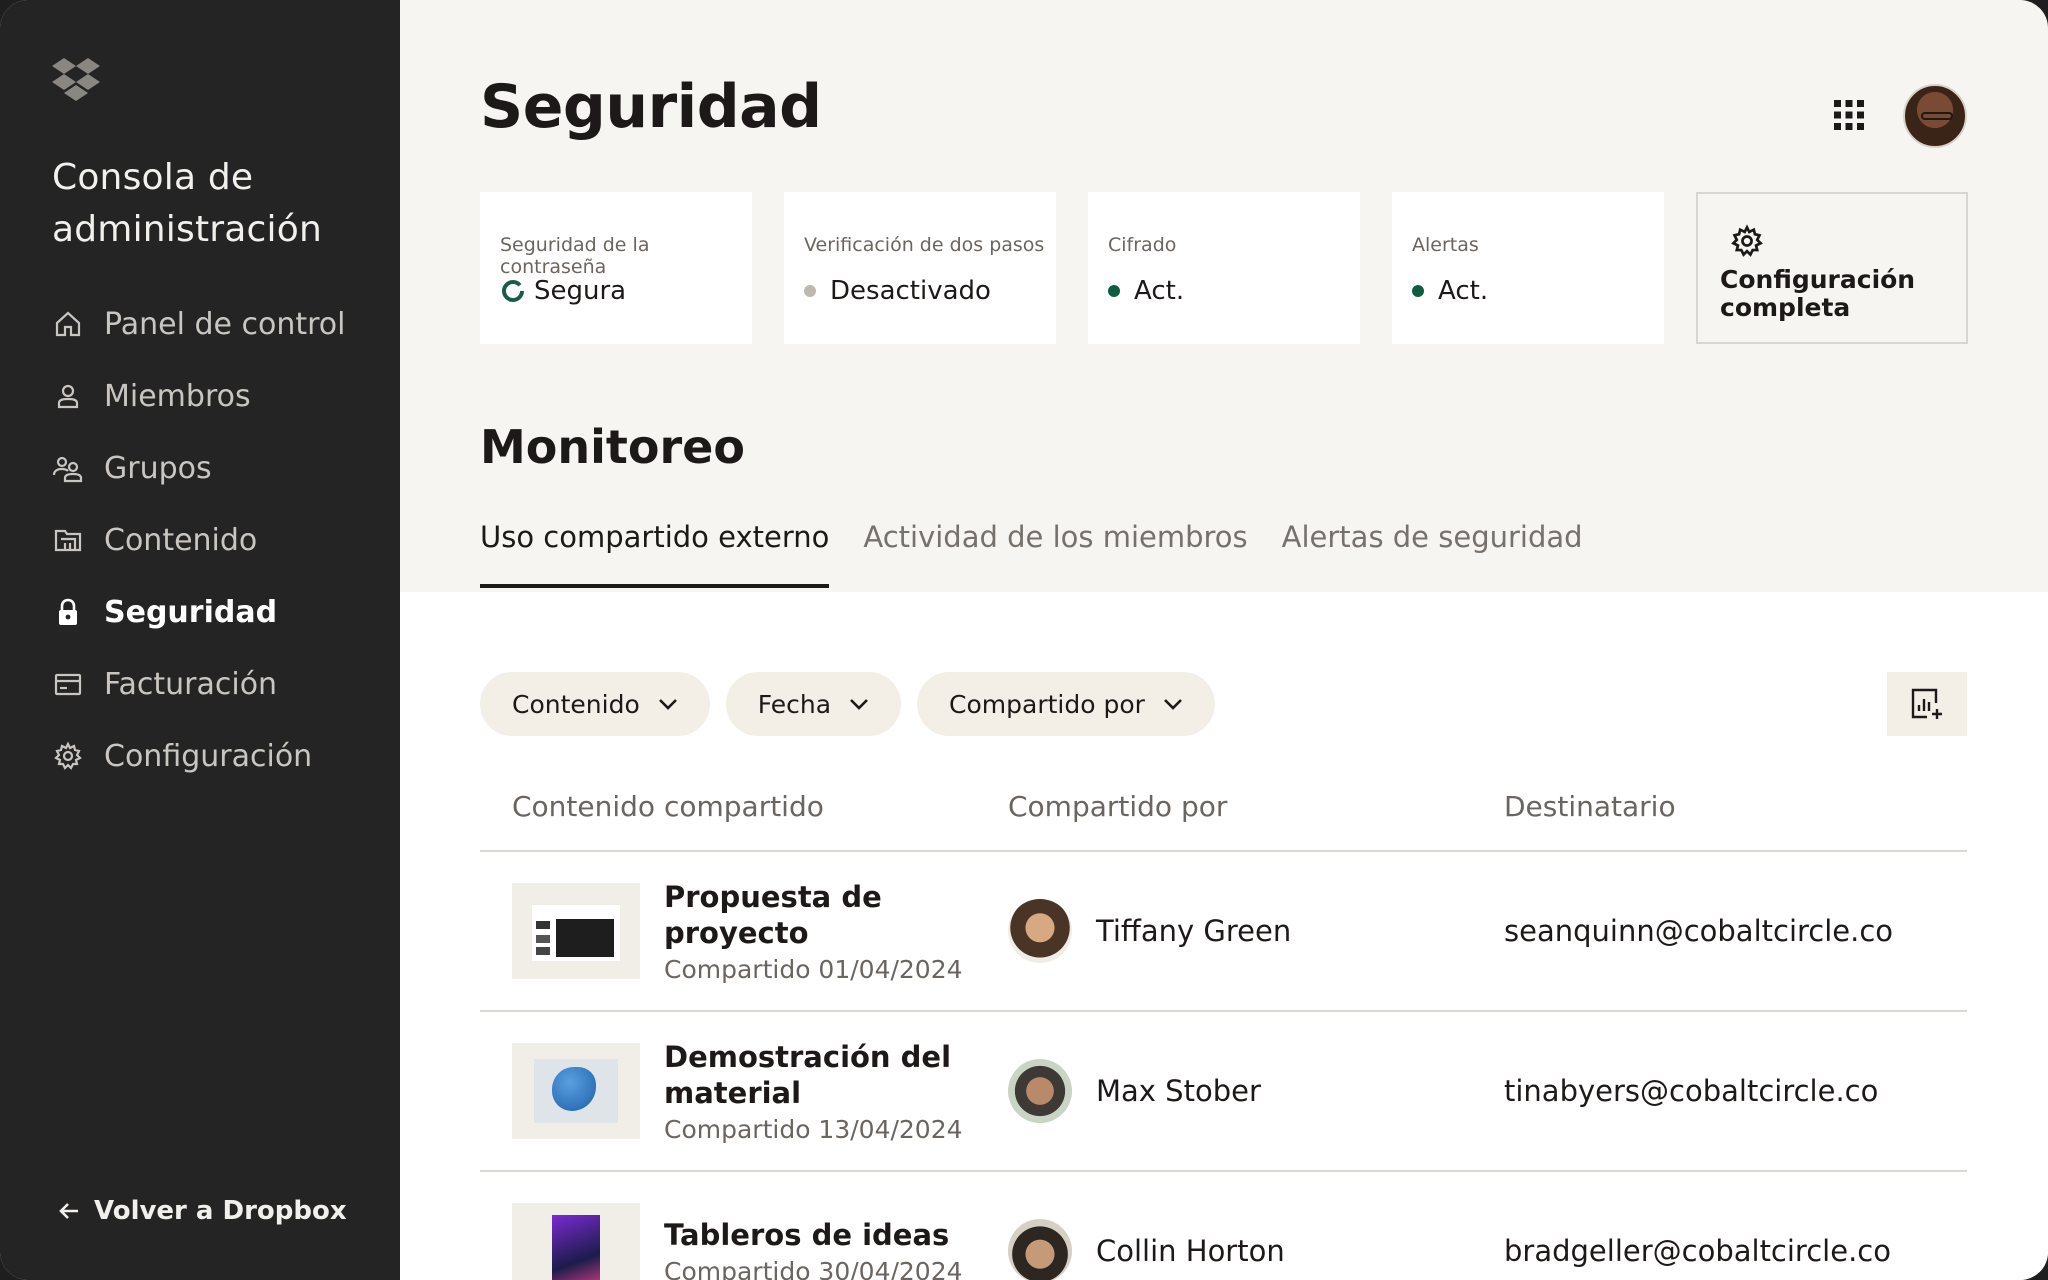 Image resolution: width=2048 pixels, height=1280 pixels. Describe the element at coordinates (728, 820) in the screenshot. I see `column-header-content: Contenido compartido` at that location.